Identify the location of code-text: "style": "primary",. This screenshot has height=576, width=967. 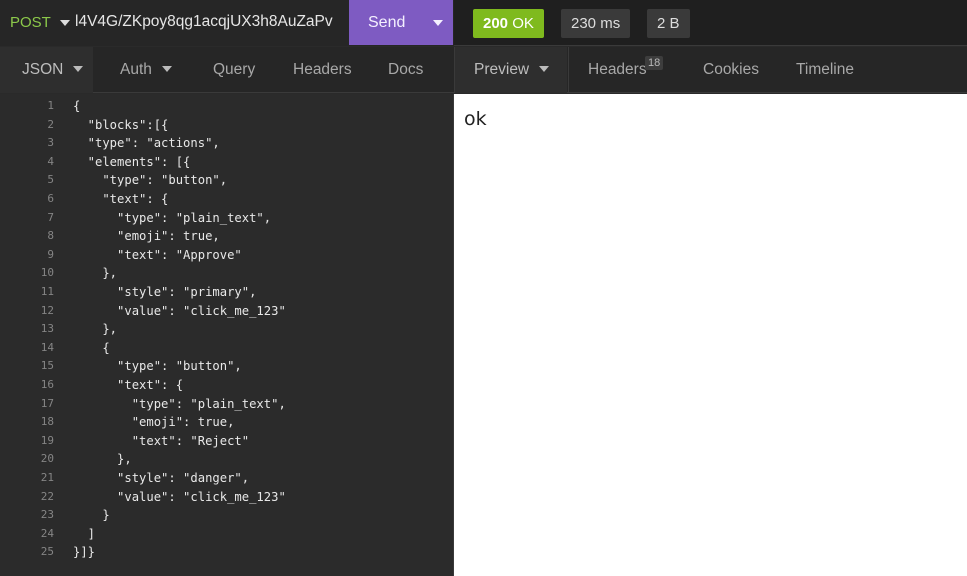
(165, 292).